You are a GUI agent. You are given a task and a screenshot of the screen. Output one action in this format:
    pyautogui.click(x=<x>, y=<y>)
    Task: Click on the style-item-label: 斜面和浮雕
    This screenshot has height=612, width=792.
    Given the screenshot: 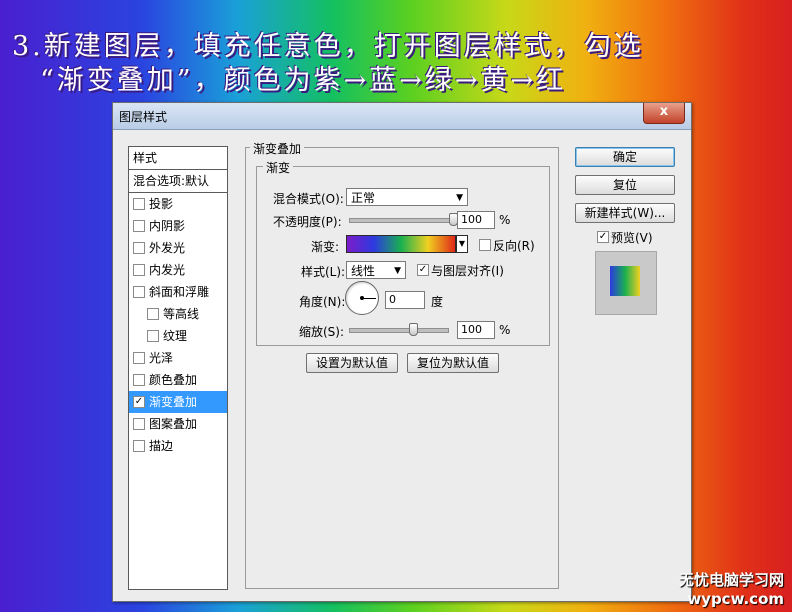 What is the action you would take?
    pyautogui.click(x=179, y=292)
    